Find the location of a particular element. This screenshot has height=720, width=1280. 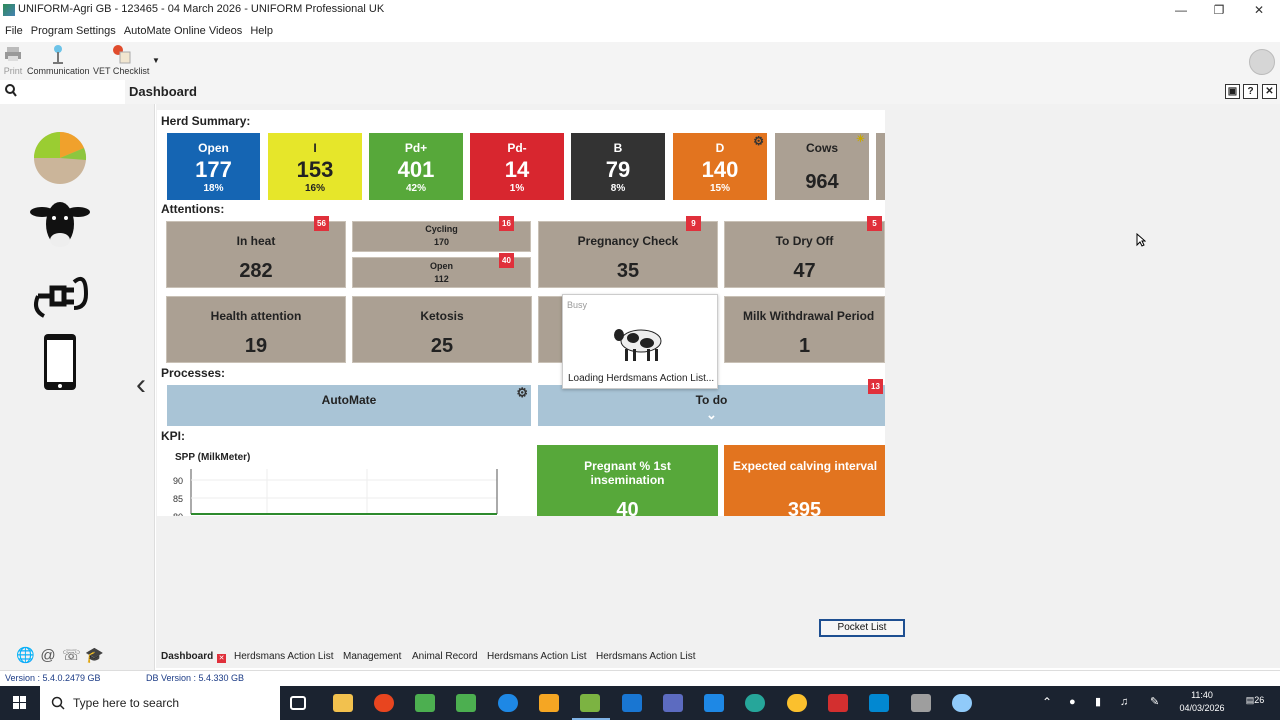

attention-pregnancy-check: Pregnancy Check 35 9 is located at coordinates (628, 252).